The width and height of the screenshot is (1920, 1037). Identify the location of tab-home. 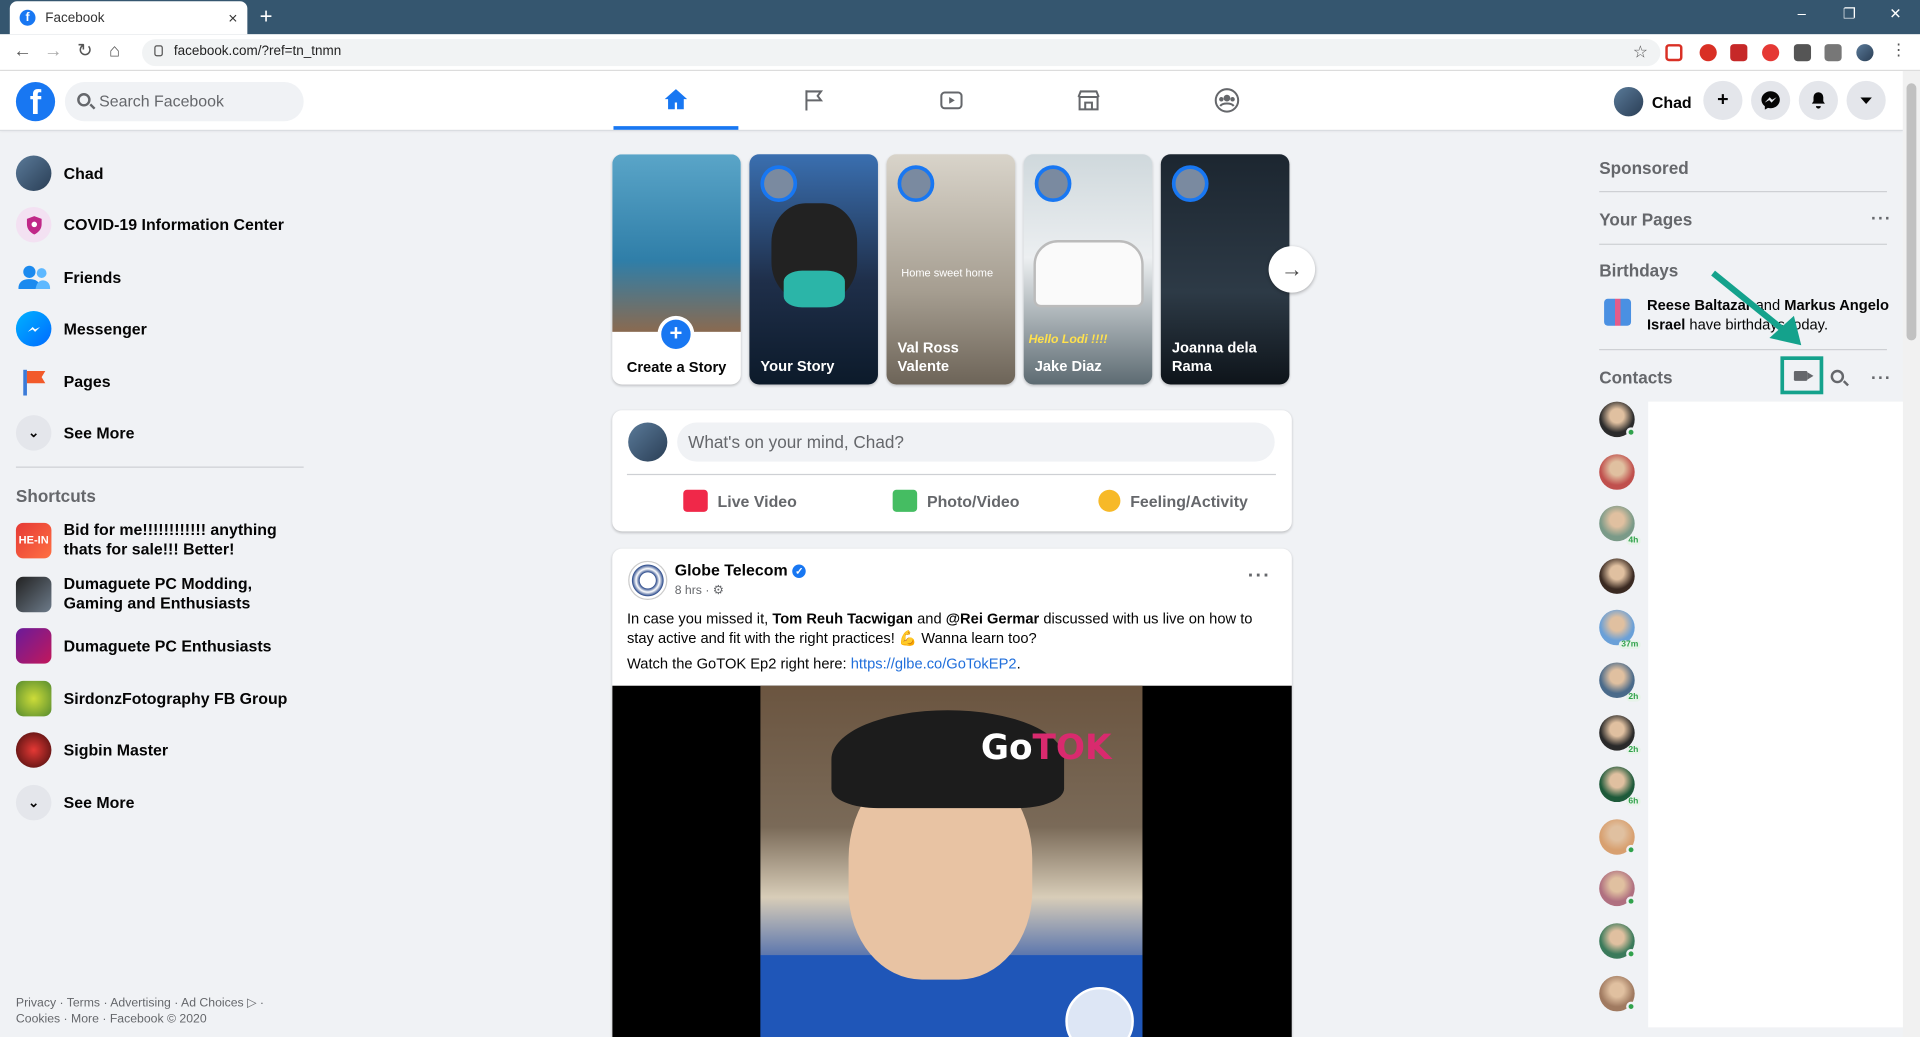
(676, 100).